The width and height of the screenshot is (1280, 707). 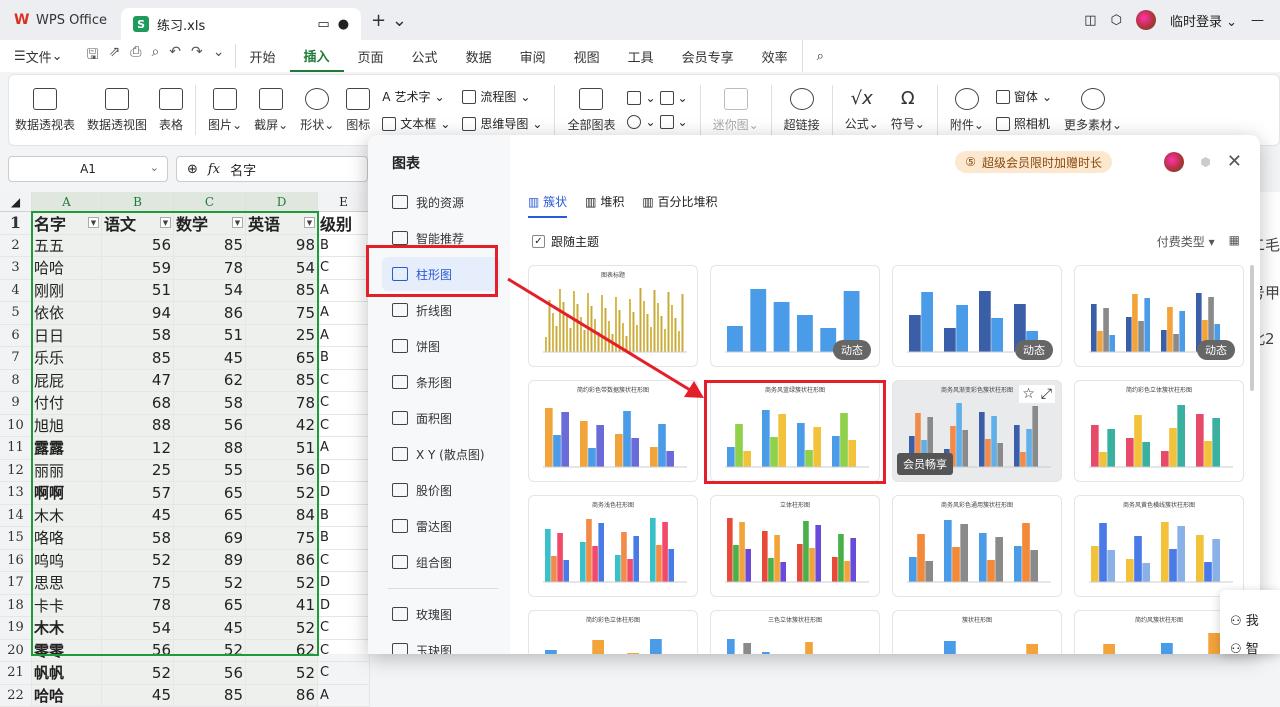 I want to click on cell: 85, so click(x=282, y=381).